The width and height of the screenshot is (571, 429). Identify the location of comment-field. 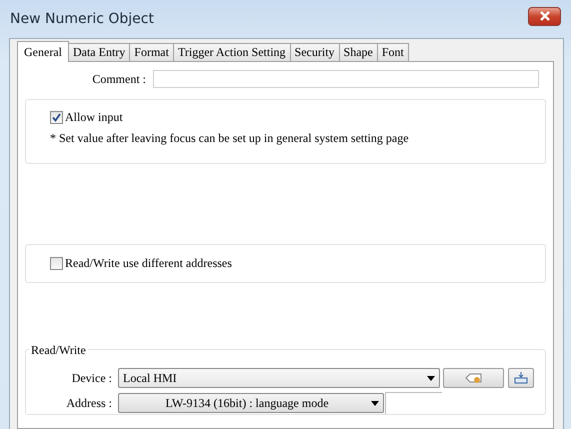
(346, 79).